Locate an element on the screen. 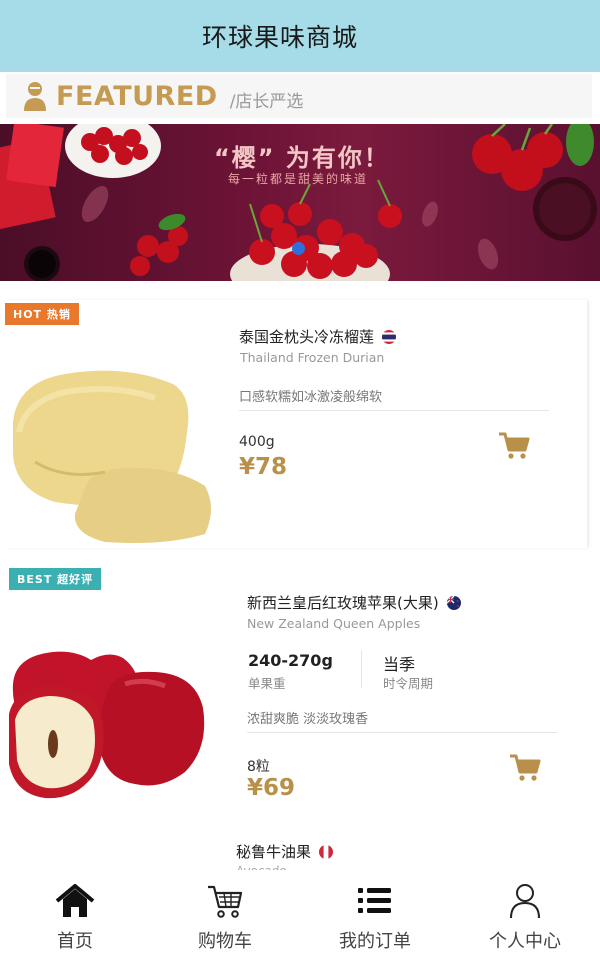 The image size is (600, 953). nav-profile: 个人中心 is located at coordinates (525, 911).